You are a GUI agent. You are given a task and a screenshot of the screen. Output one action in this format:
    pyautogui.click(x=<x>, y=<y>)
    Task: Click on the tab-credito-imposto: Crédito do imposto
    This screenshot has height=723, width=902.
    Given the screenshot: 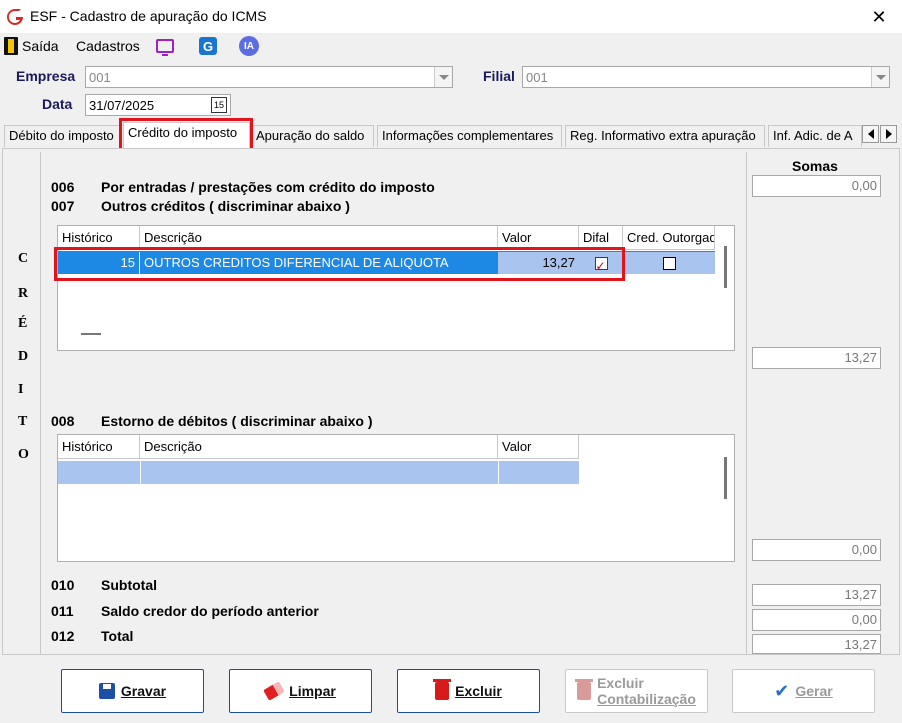 What is the action you would take?
    pyautogui.click(x=186, y=135)
    